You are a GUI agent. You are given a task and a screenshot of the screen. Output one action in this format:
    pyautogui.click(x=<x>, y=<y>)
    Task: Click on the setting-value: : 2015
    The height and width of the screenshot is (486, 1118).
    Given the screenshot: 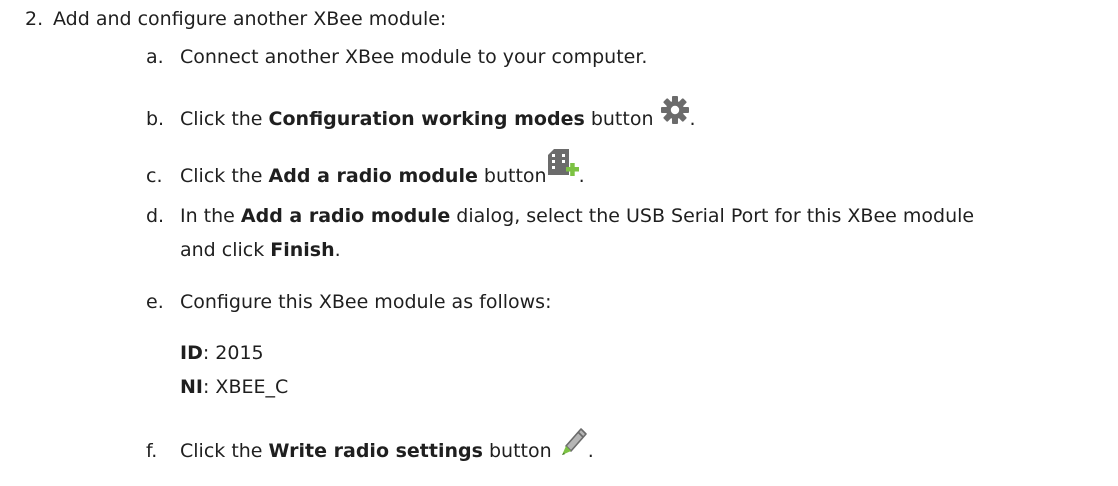 What is the action you would take?
    pyautogui.click(x=233, y=353)
    